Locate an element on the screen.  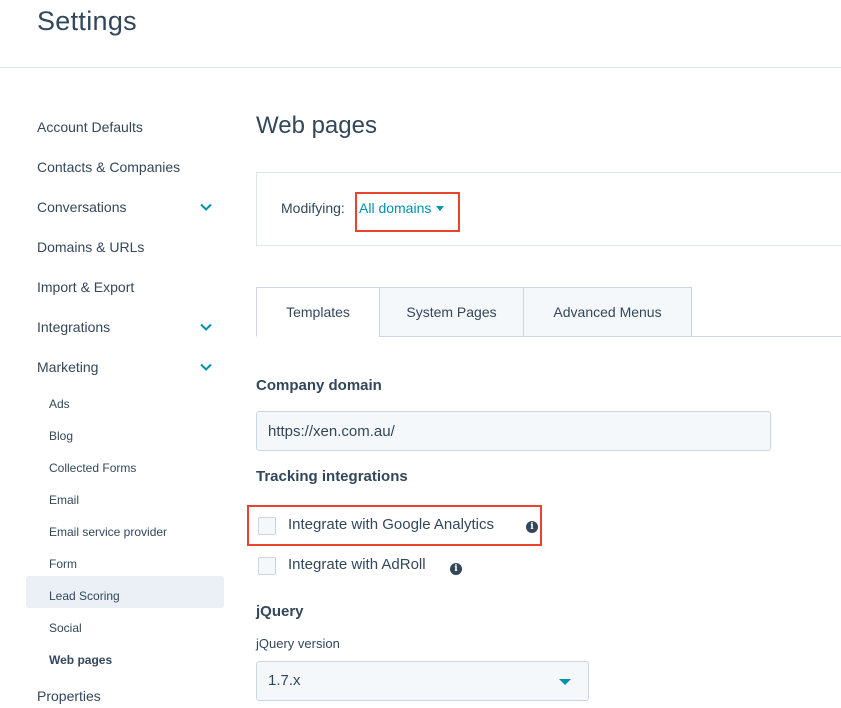
modifying-label: Modifying: is located at coordinates (313, 208).